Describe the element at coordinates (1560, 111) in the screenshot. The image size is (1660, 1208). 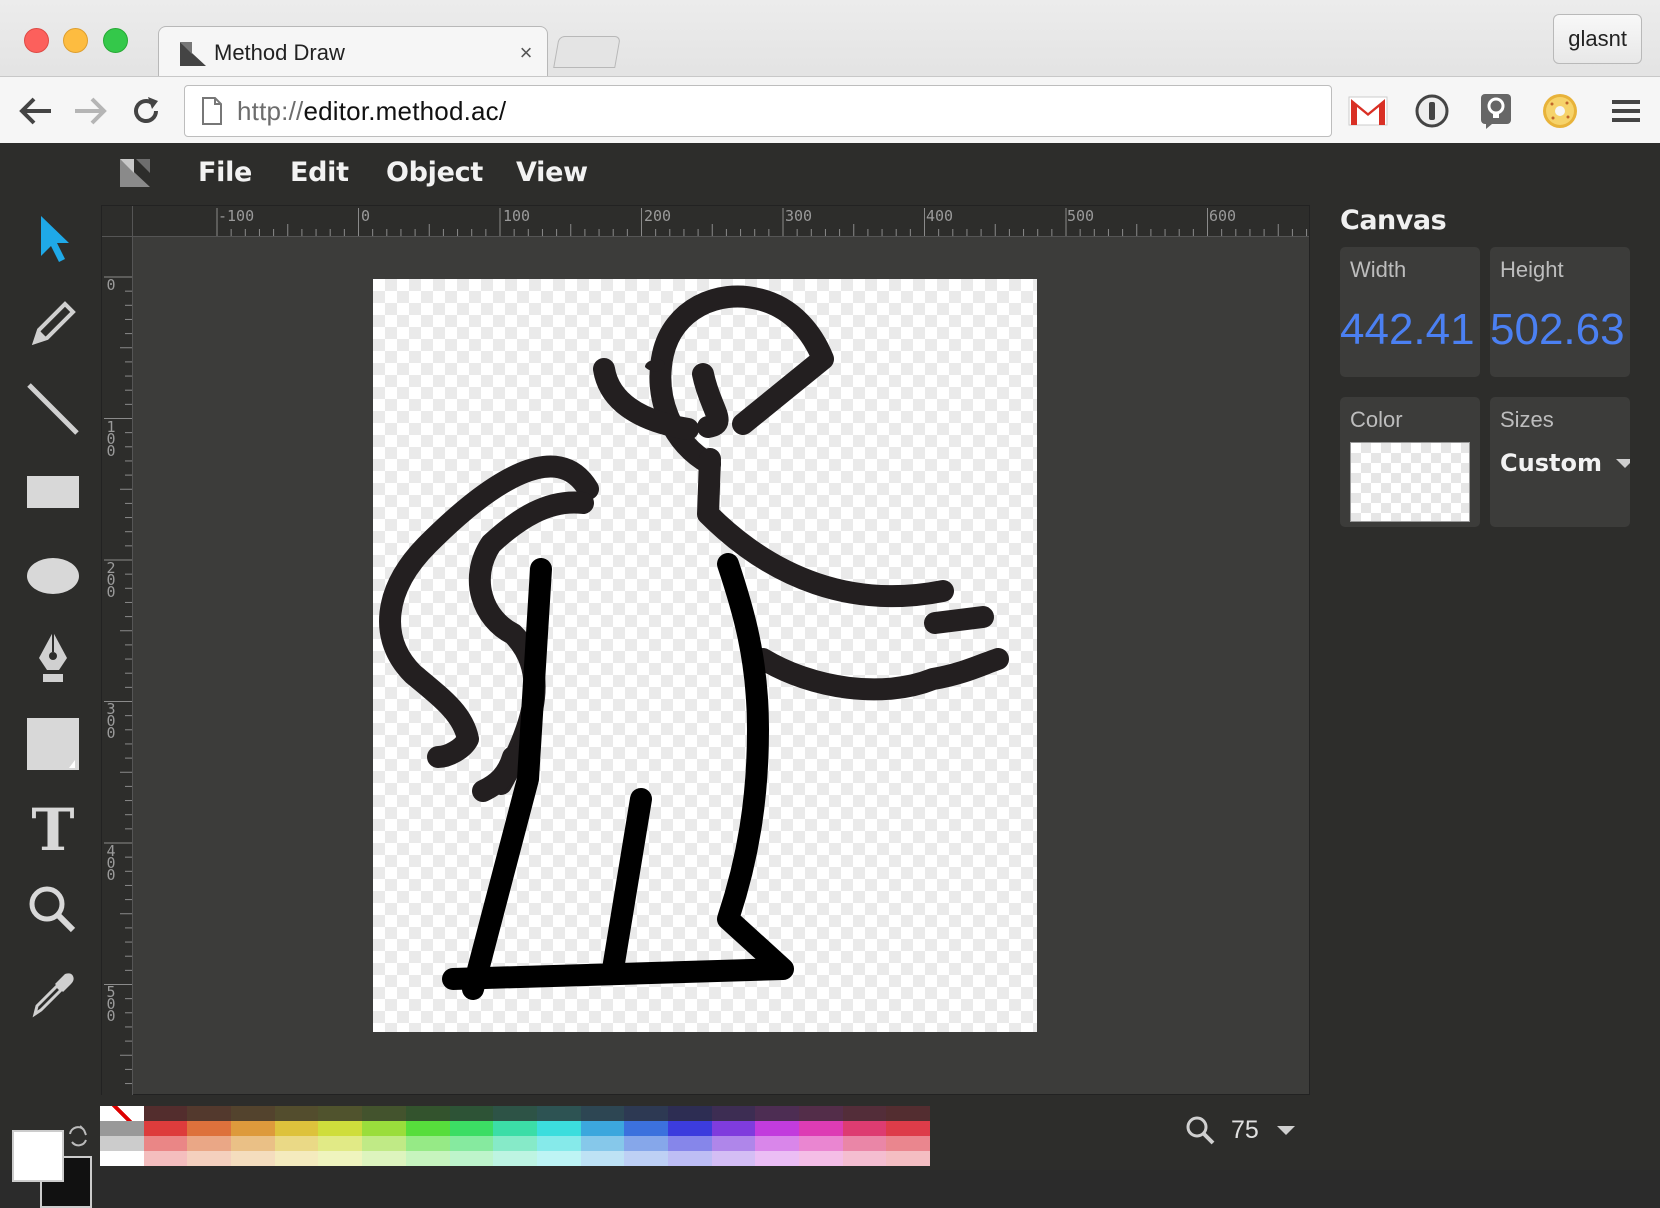
I see `donut-extension-button` at that location.